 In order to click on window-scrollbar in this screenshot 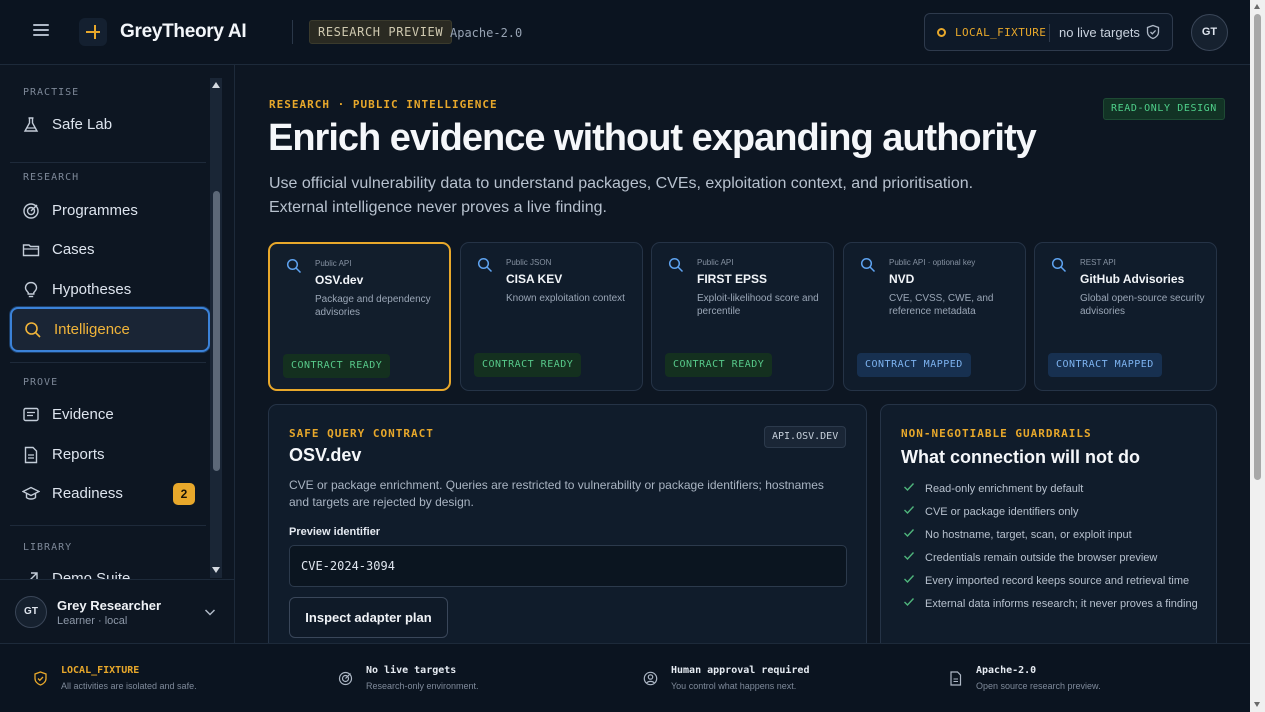, I will do `click(1257, 356)`.